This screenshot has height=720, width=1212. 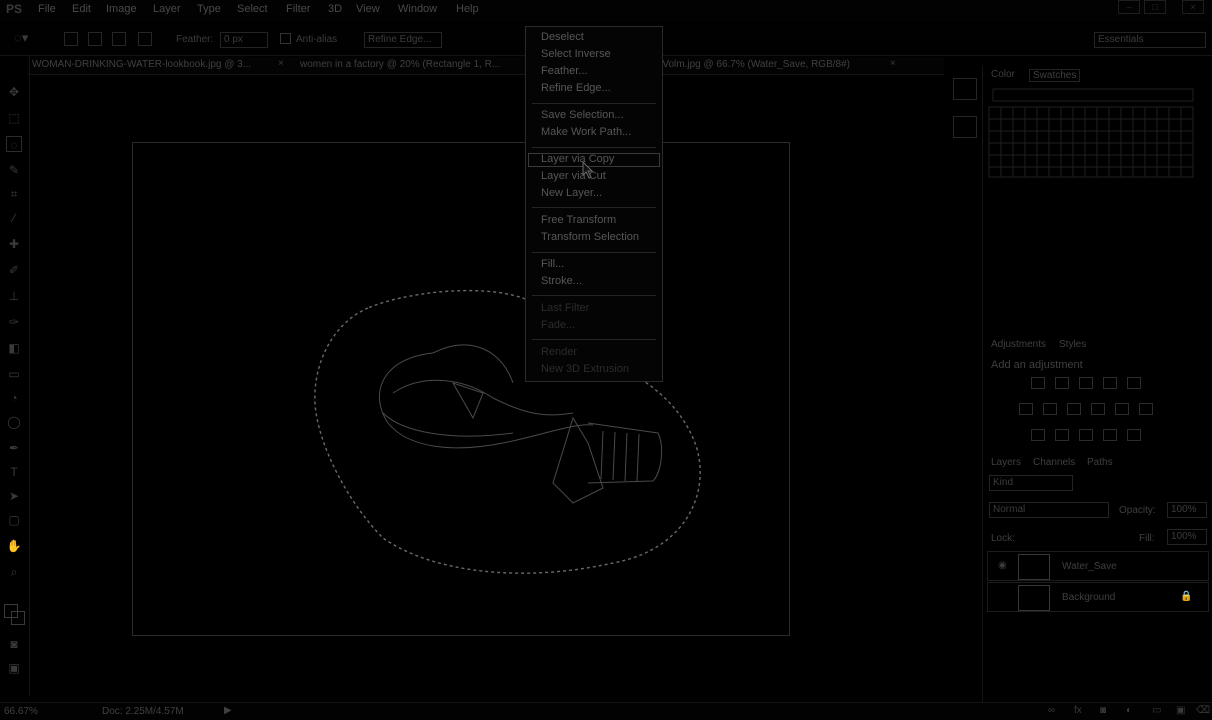 What do you see at coordinates (14, 374) in the screenshot?
I see `gradient-icon: ▭` at bounding box center [14, 374].